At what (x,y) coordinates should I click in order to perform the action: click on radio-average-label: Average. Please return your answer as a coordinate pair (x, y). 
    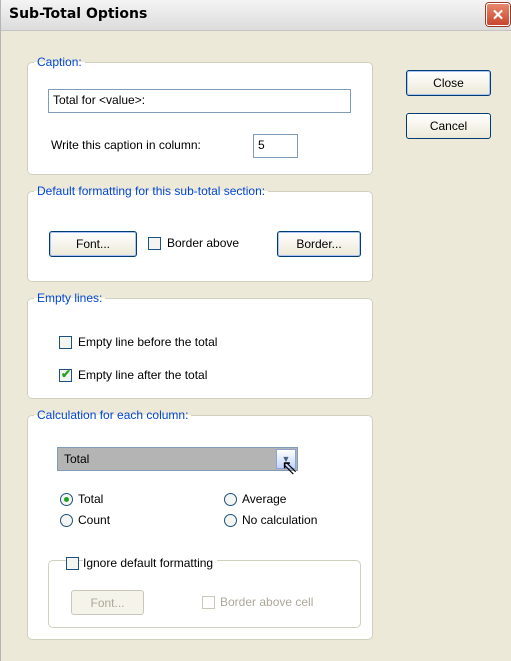
    Looking at the image, I should click on (264, 499).